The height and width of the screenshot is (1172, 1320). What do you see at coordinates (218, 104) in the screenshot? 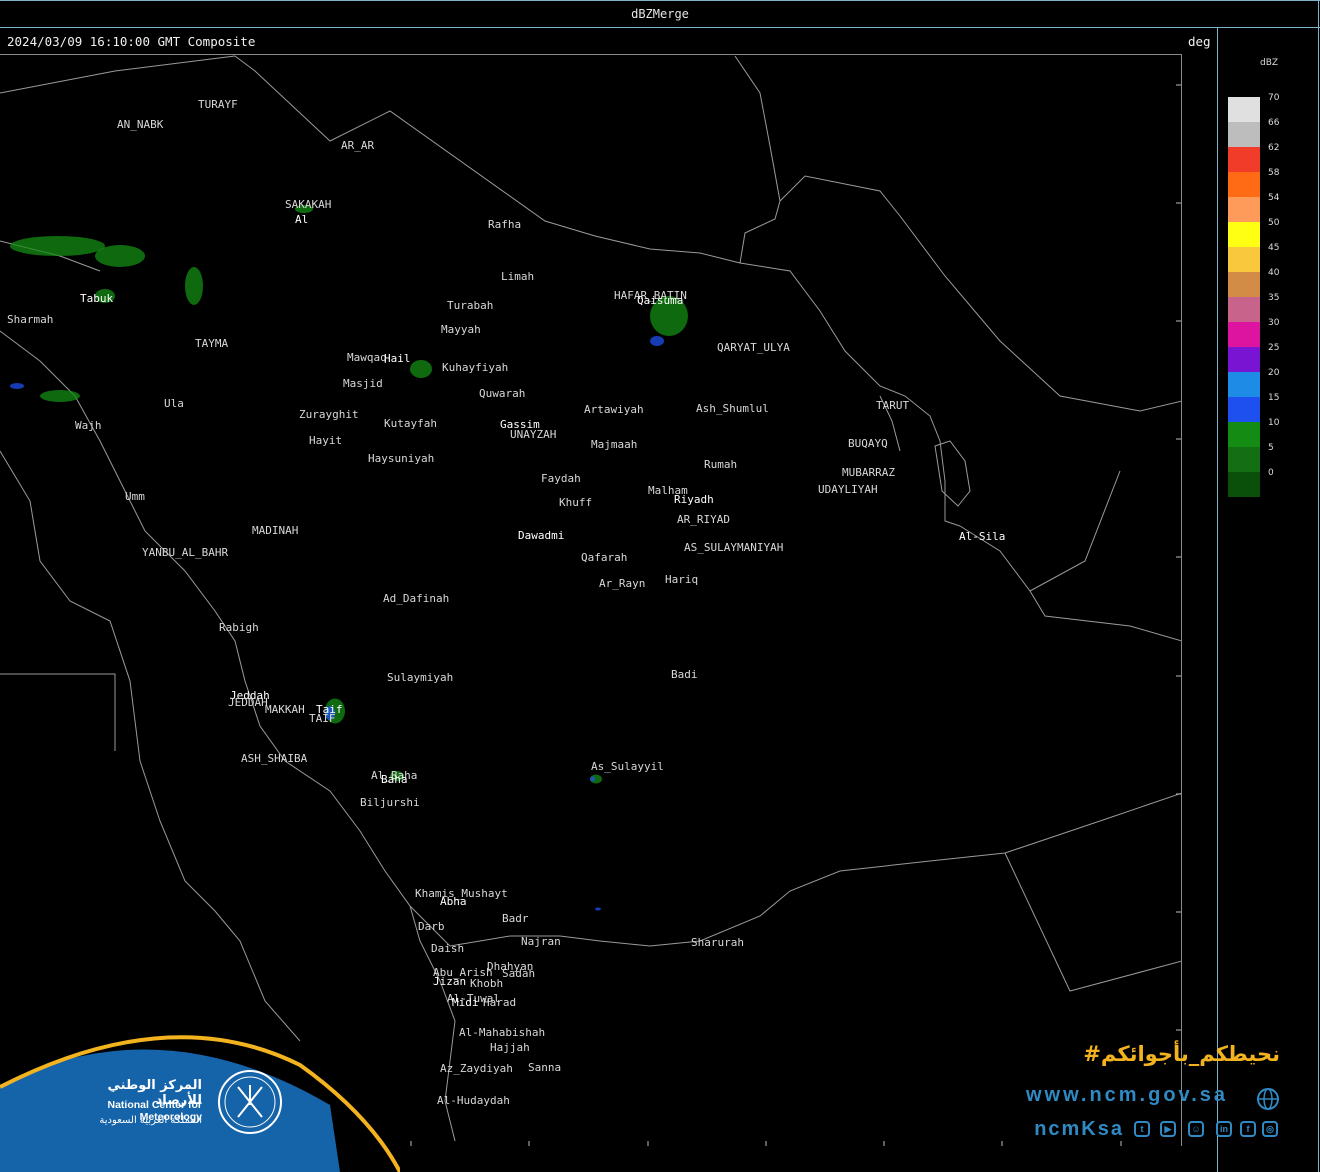
I see `place-label: TURAYF` at bounding box center [218, 104].